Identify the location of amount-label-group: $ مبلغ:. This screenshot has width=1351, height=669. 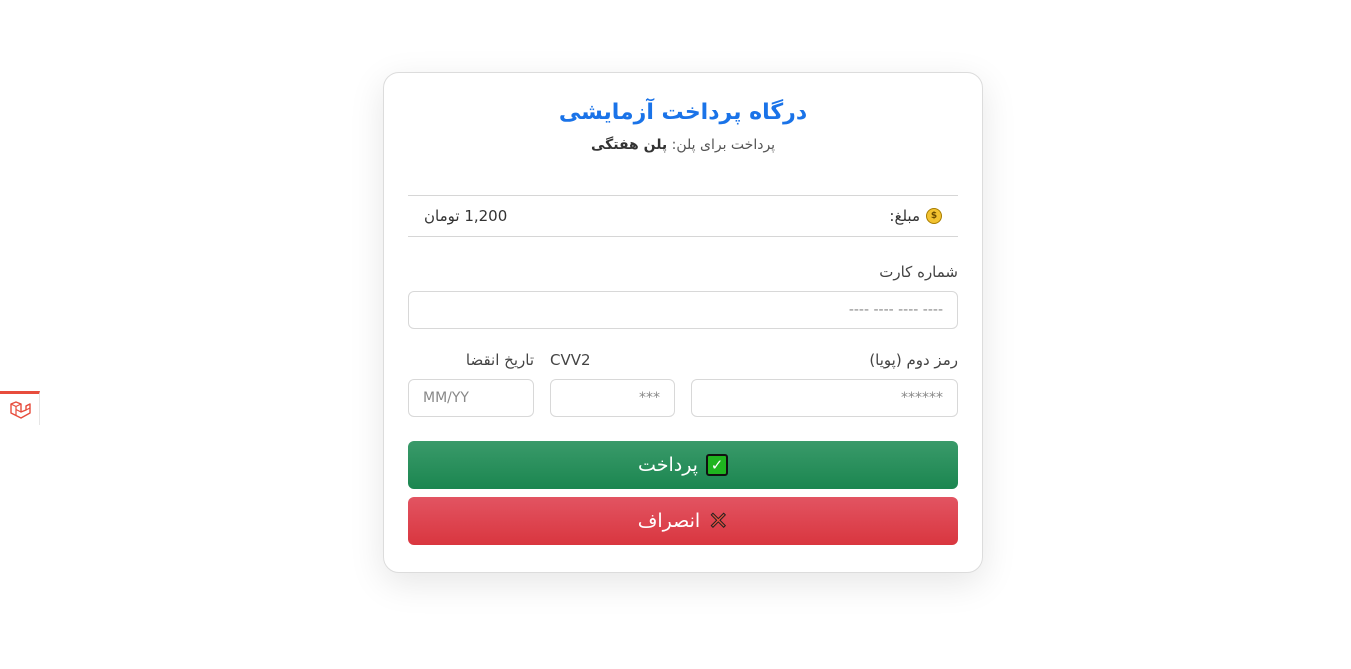
(915, 216).